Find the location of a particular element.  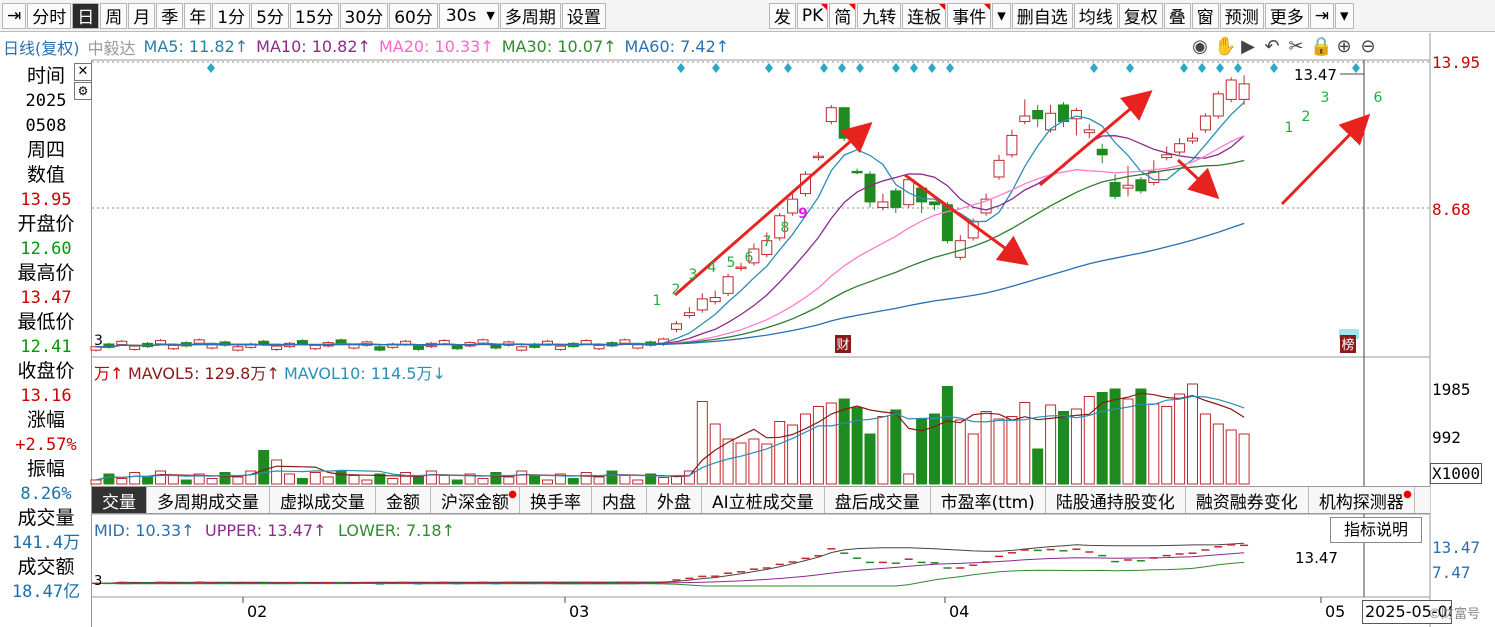

tab-label: AI立桩成交量 is located at coordinates (763, 502).